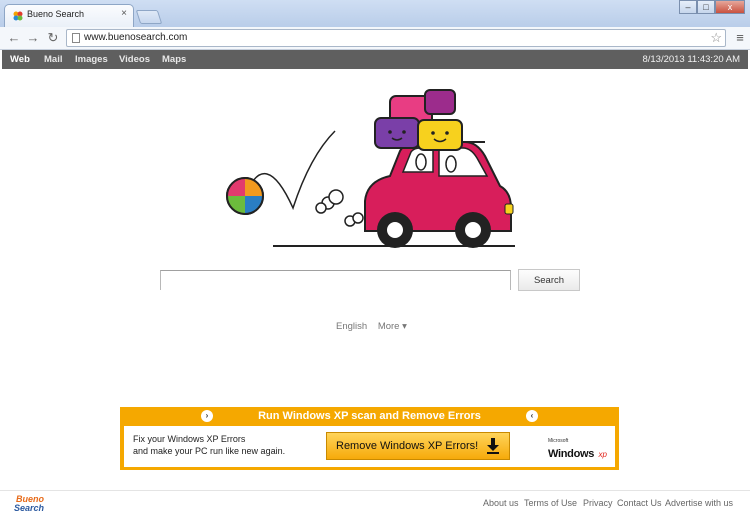 This screenshot has width=750, height=514. I want to click on language-selector: English More ▾, so click(371, 326).